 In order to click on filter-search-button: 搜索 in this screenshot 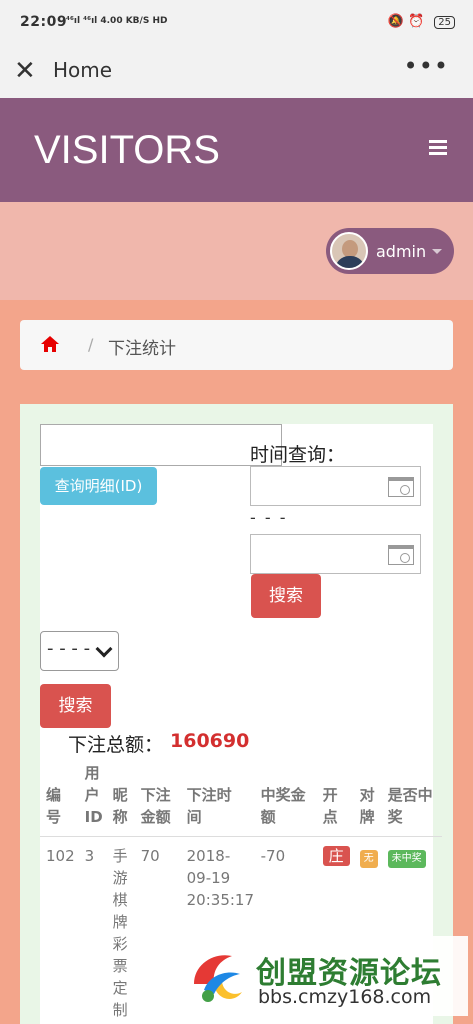, I will do `click(75, 706)`.